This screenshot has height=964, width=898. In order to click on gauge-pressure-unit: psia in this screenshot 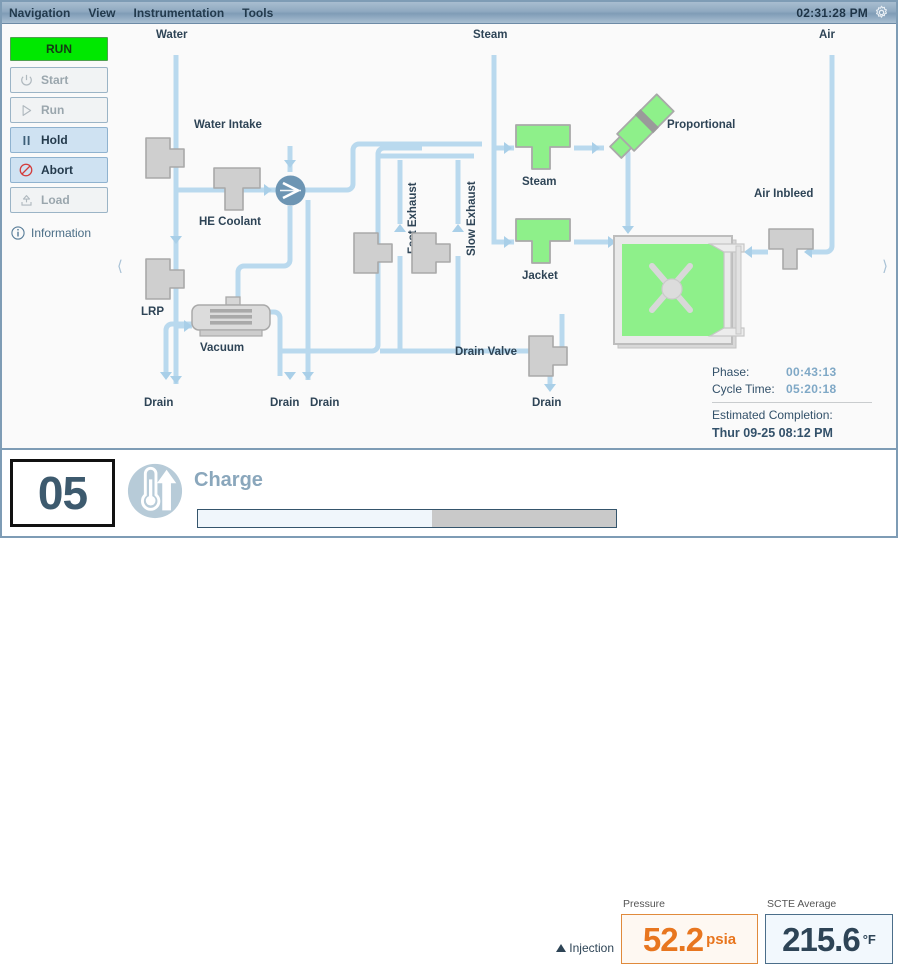, I will do `click(721, 939)`.